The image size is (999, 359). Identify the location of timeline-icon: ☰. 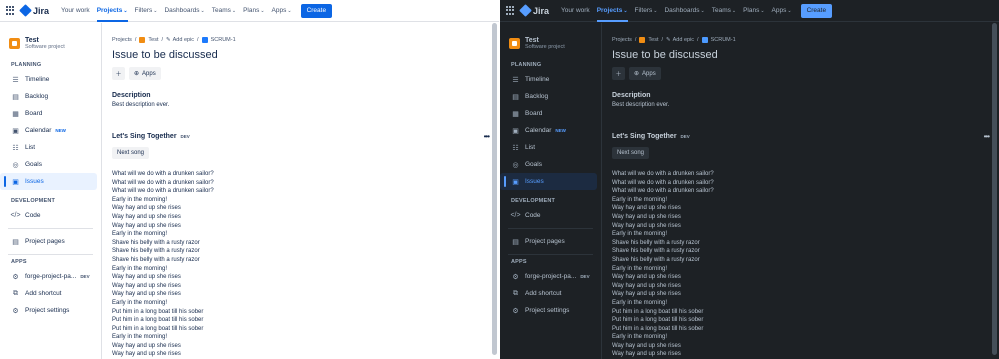
(15, 80).